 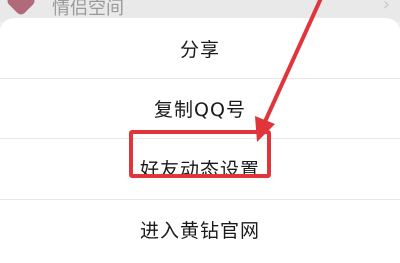 What do you see at coordinates (88, 9) in the screenshot?
I see `background-row-label: 情侣空间` at bounding box center [88, 9].